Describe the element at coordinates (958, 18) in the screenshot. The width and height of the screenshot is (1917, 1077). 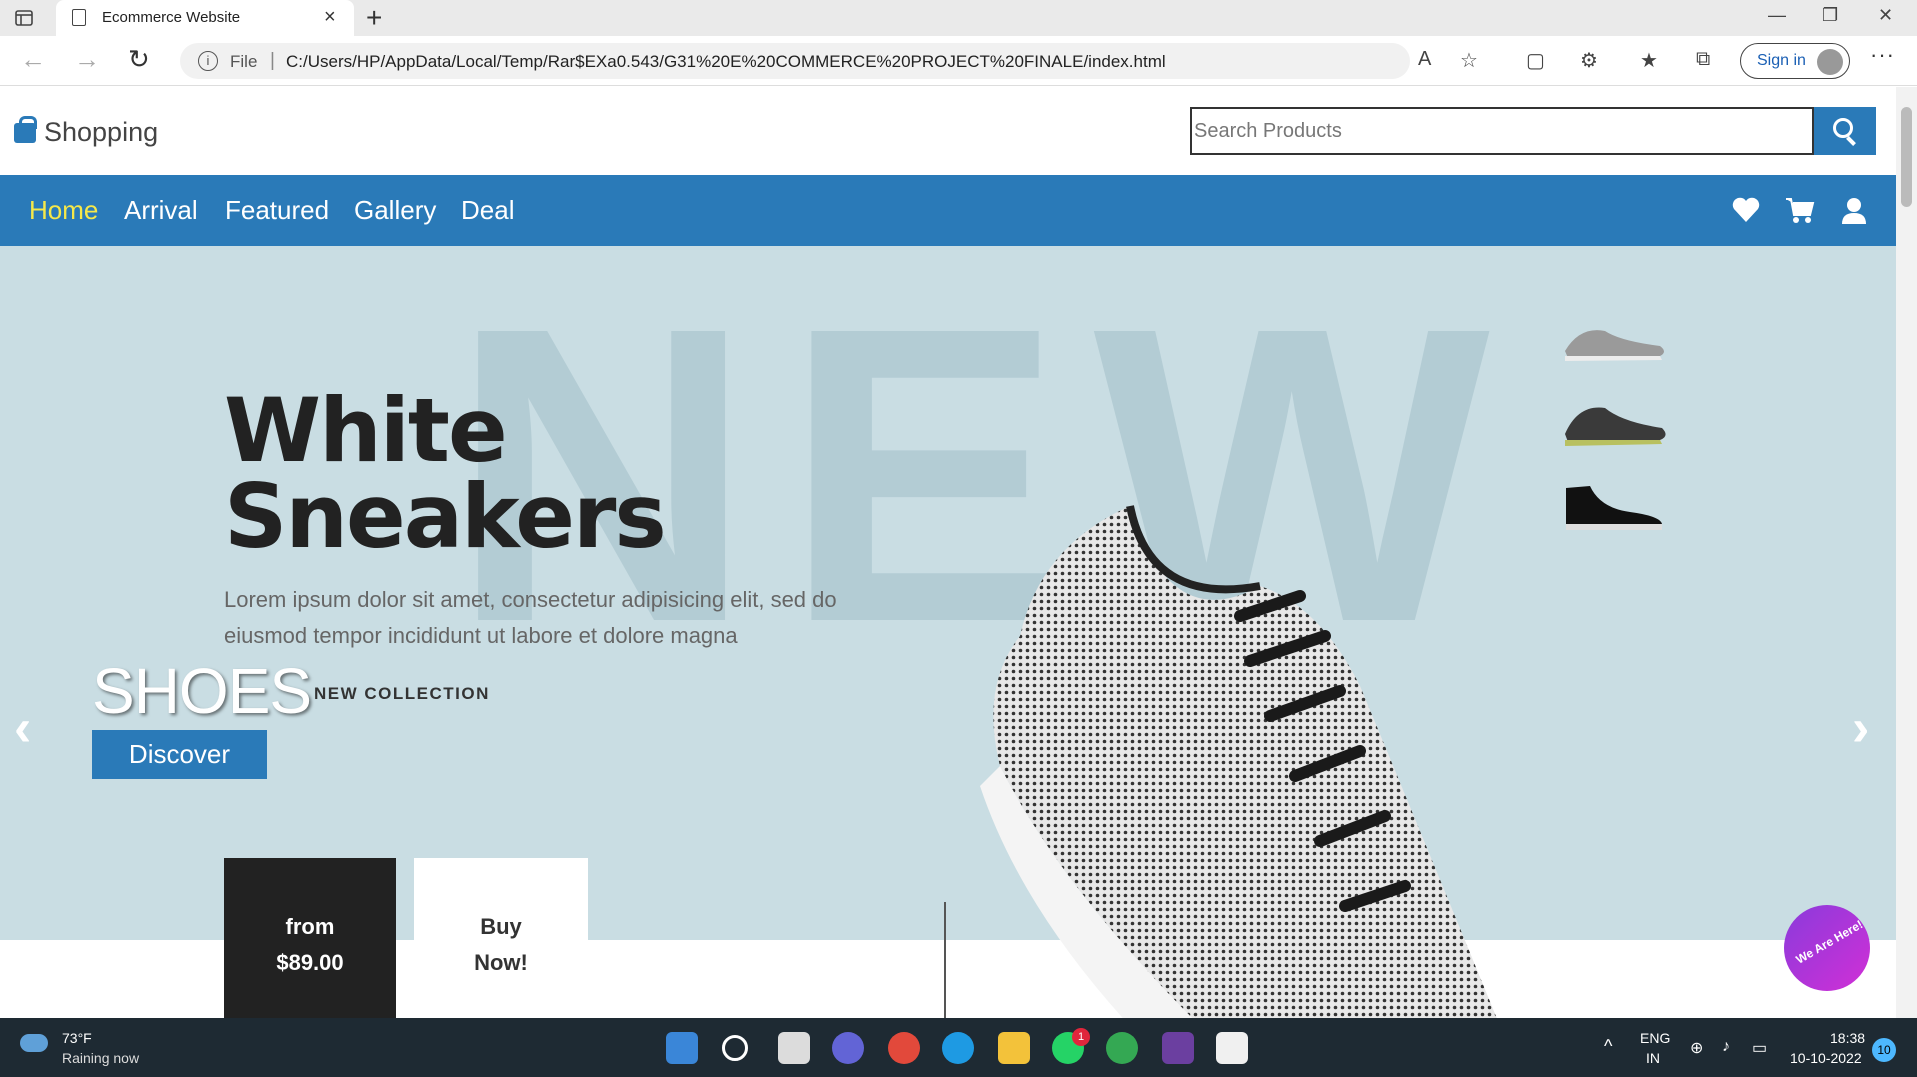
I see `browser-tab-strip: Ecommerce Website × + — ❐ ✕` at that location.